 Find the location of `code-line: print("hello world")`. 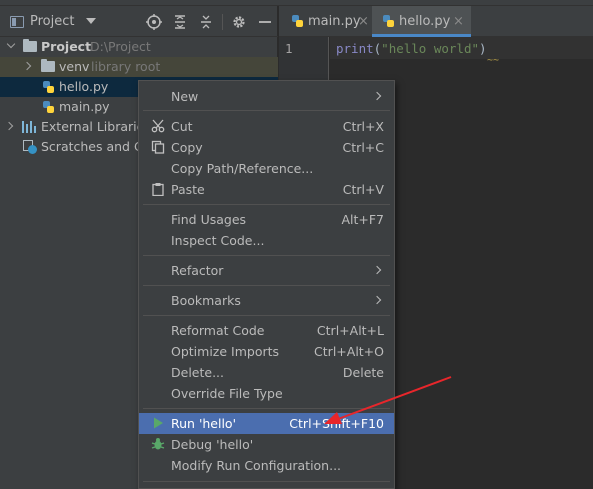

code-line: print("hello world") is located at coordinates (411, 48).